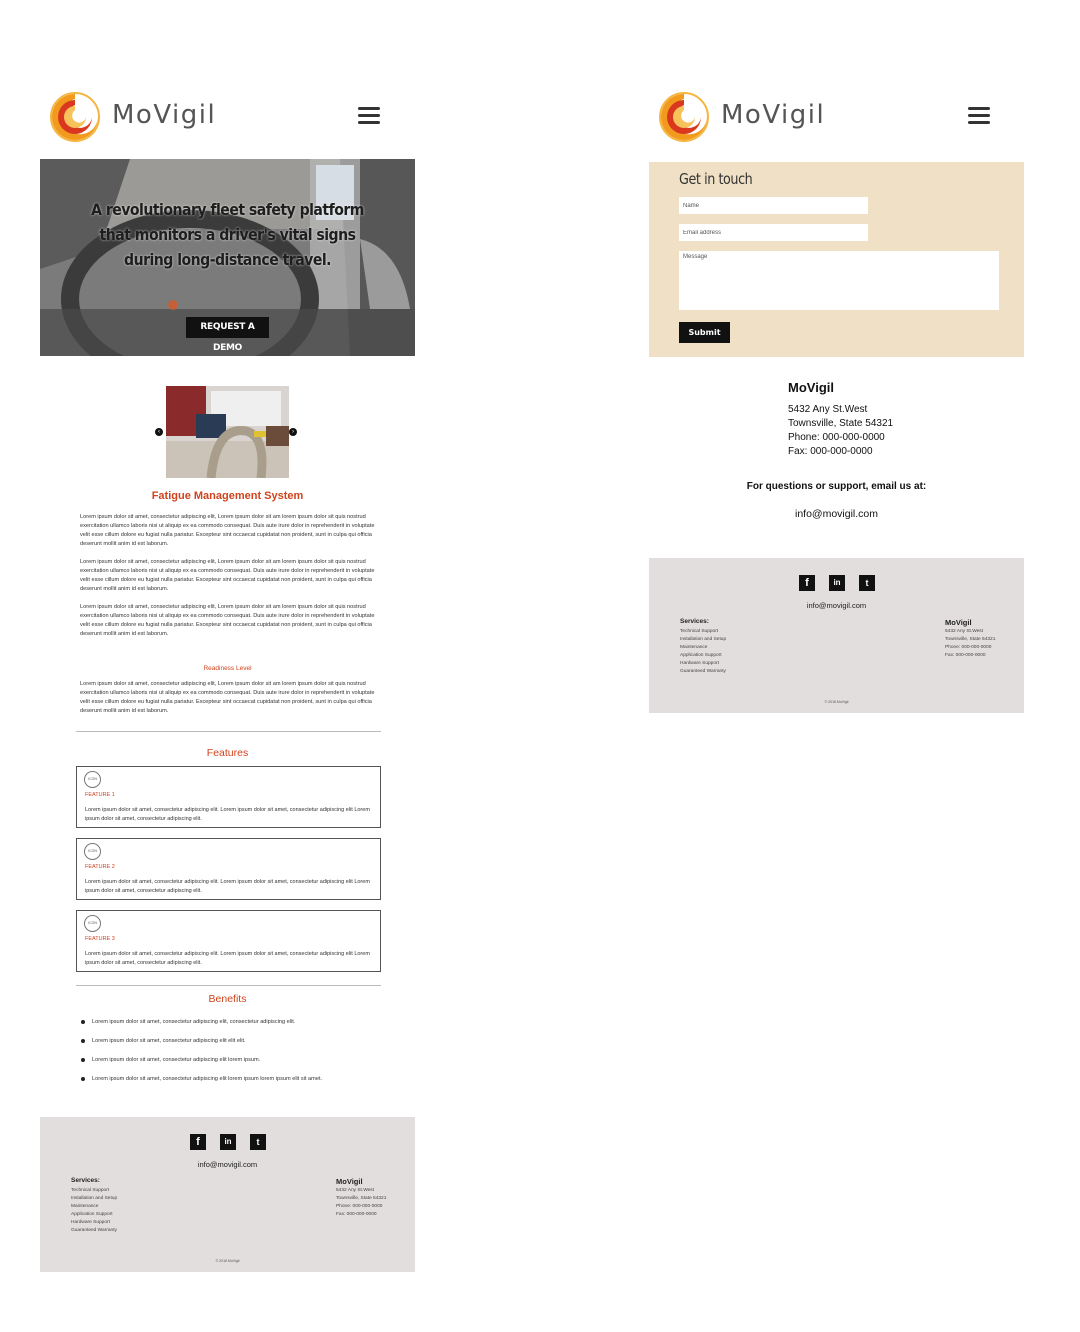  What do you see at coordinates (773, 205) in the screenshot?
I see `name-field` at bounding box center [773, 205].